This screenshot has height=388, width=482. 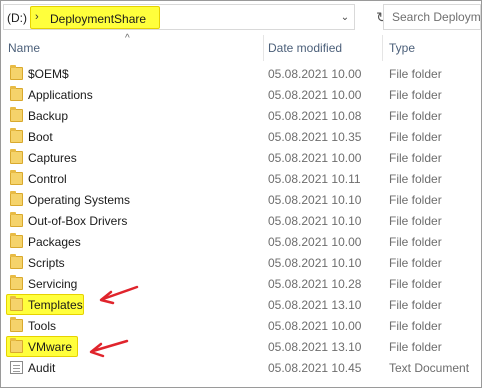 I want to click on breadcrumb-deploymentshare: › DeploymentShare, so click(x=95, y=17).